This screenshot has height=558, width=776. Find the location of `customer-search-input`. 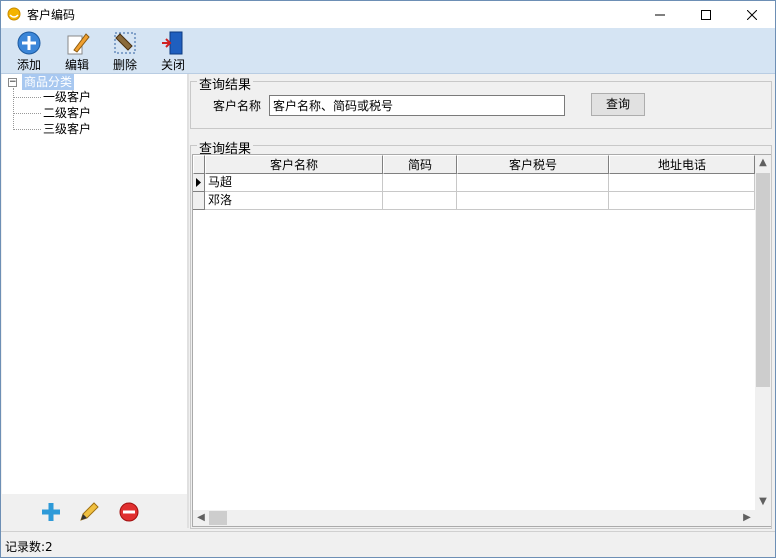

customer-search-input is located at coordinates (417, 105).